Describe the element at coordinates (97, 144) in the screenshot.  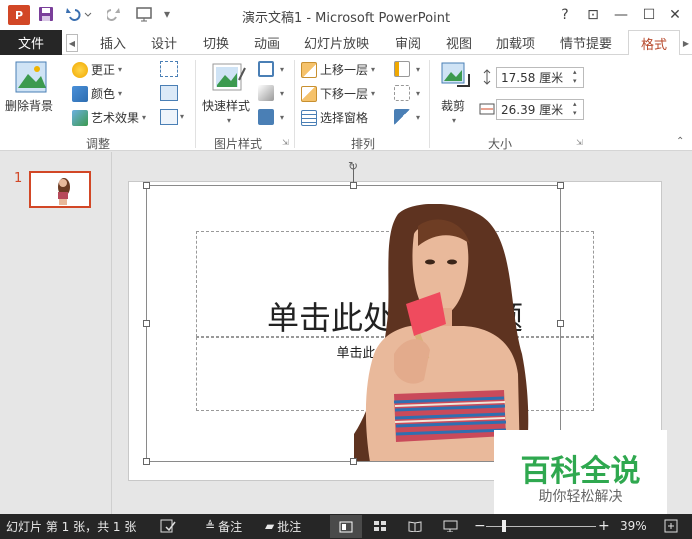
I see `group-label-adjust: 调整` at that location.